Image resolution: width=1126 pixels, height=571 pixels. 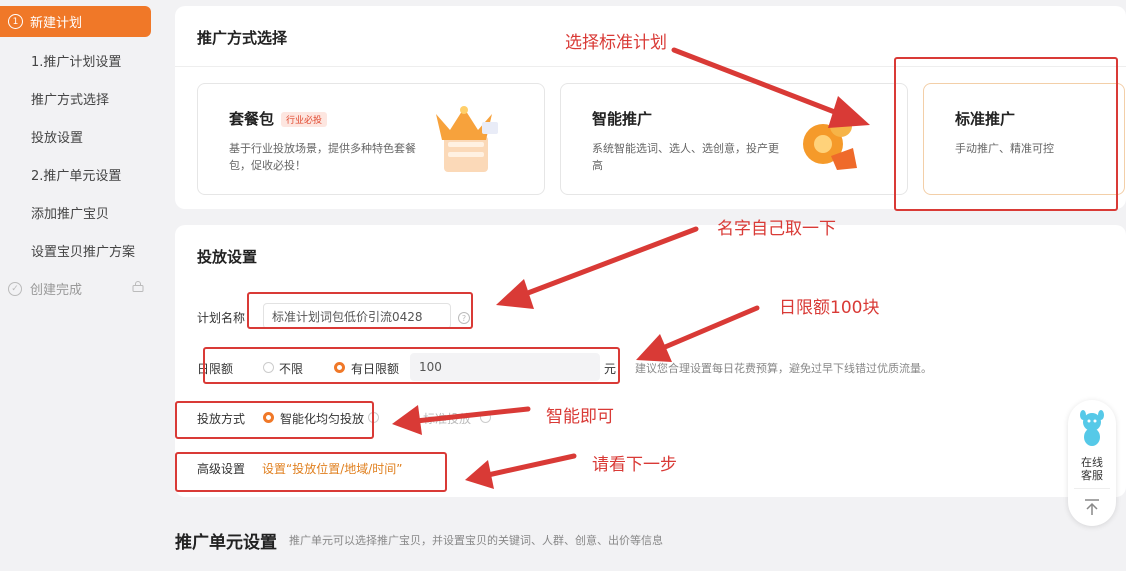 I want to click on radio-standard-delivery-label: 标准投放, so click(x=447, y=418).